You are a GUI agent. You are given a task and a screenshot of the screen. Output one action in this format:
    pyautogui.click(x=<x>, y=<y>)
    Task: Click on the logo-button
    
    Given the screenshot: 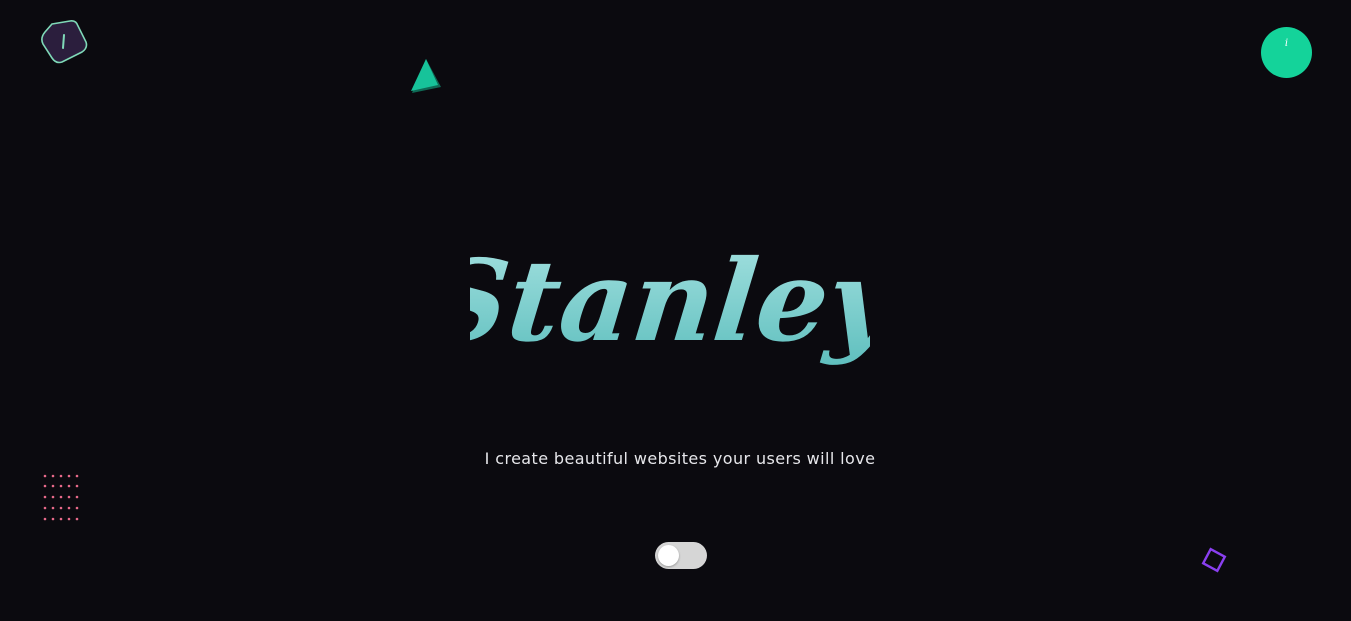 What is the action you would take?
    pyautogui.click(x=64, y=42)
    